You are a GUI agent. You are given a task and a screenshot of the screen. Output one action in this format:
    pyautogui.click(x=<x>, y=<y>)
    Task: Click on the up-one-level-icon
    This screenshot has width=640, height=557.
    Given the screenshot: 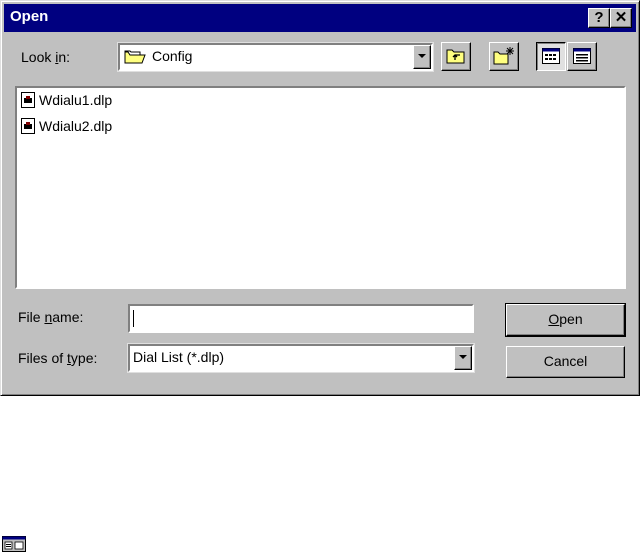 What is the action you would take?
    pyautogui.click(x=456, y=57)
    